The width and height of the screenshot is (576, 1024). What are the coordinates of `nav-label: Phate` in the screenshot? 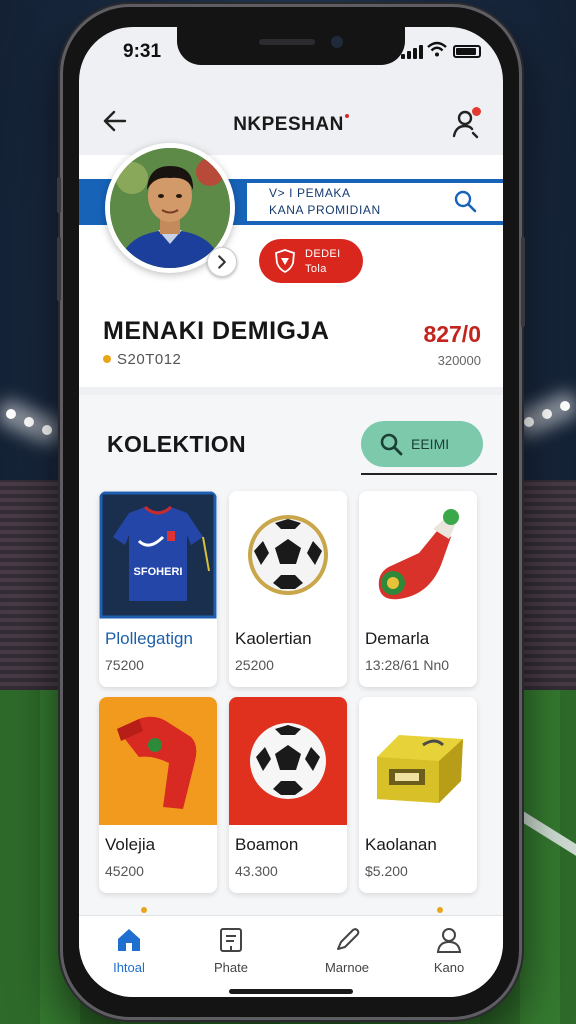 It's located at (231, 967).